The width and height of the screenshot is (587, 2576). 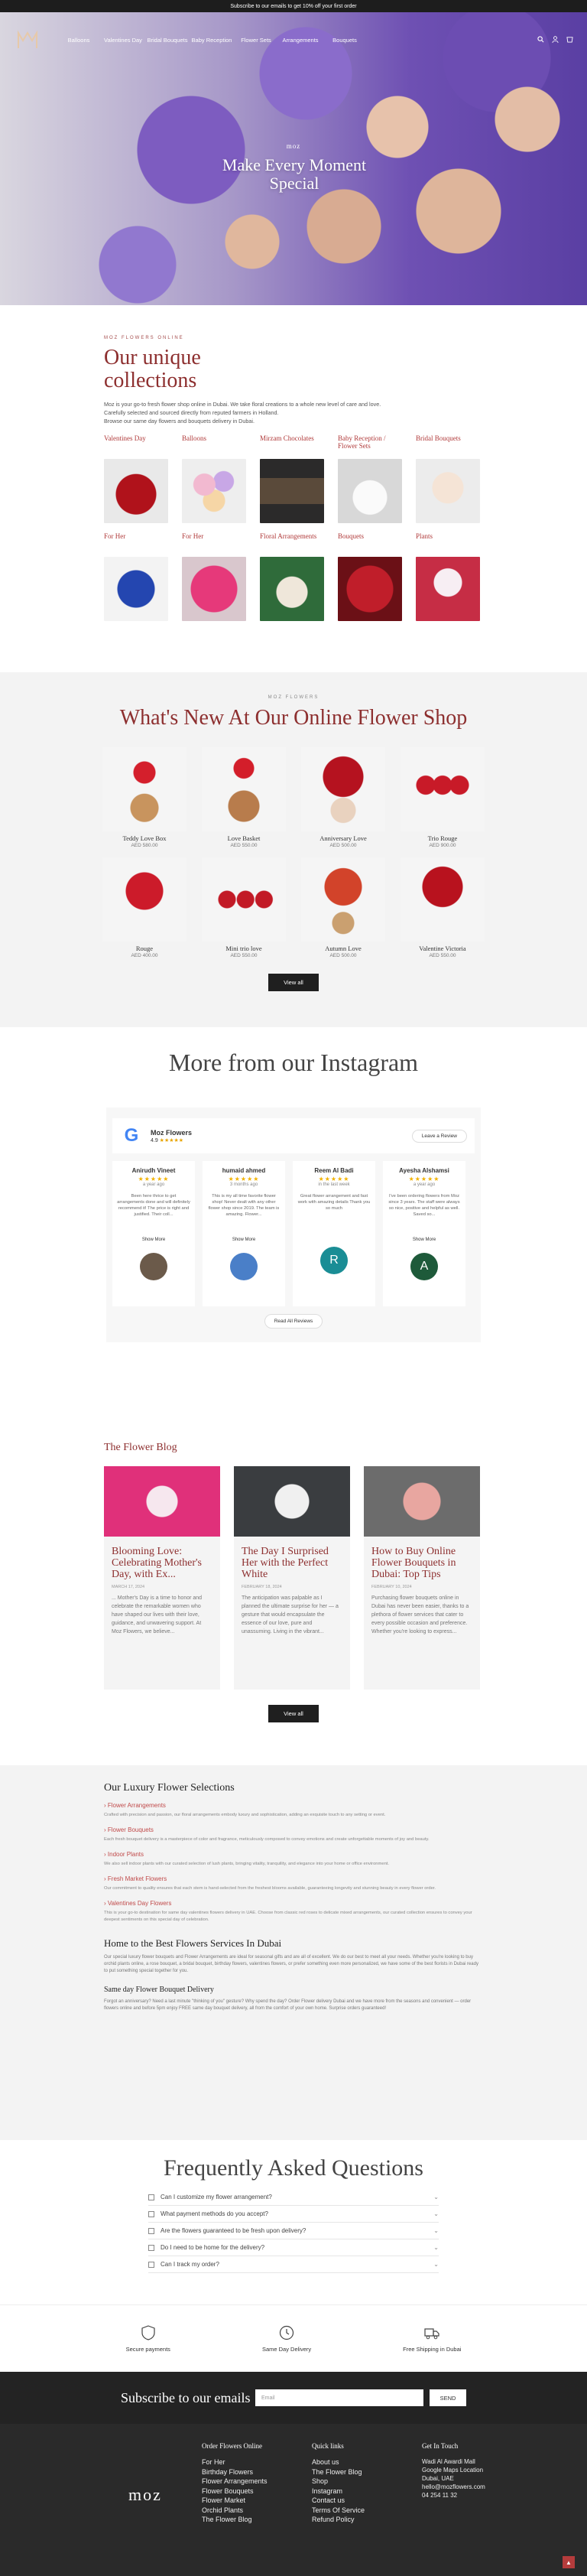 What do you see at coordinates (244, 2462) in the screenshot?
I see `footer-link: For Her` at bounding box center [244, 2462].